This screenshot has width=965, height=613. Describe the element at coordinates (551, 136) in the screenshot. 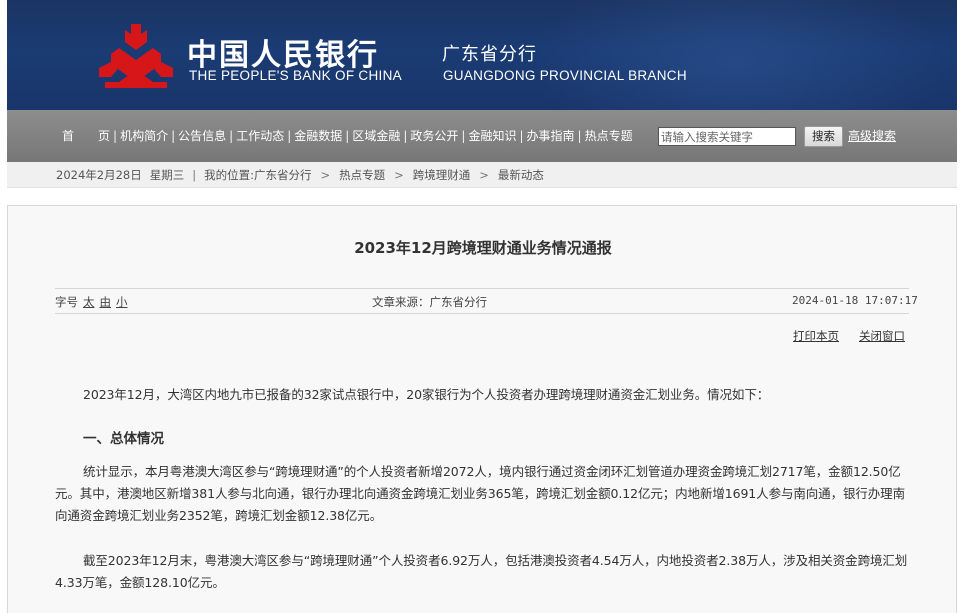

I see `nav-item-service-guide: 办事指南` at that location.